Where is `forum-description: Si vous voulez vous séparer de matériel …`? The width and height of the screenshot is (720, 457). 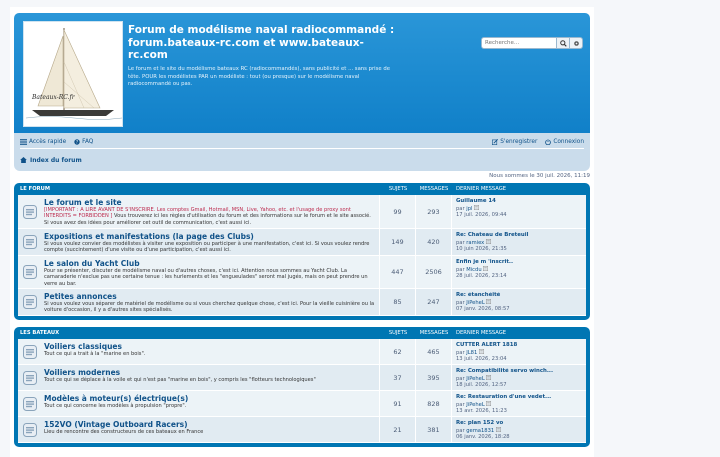
forum-description: Si vous voulez vous séparer de matériel … is located at coordinates (209, 307).